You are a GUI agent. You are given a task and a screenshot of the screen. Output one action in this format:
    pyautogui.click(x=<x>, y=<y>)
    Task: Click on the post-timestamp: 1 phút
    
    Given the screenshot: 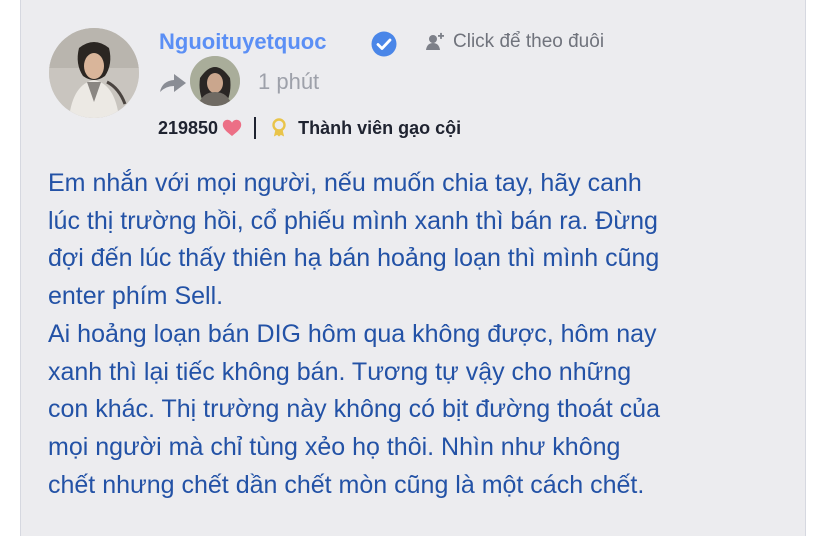 What is the action you would take?
    pyautogui.click(x=289, y=81)
    